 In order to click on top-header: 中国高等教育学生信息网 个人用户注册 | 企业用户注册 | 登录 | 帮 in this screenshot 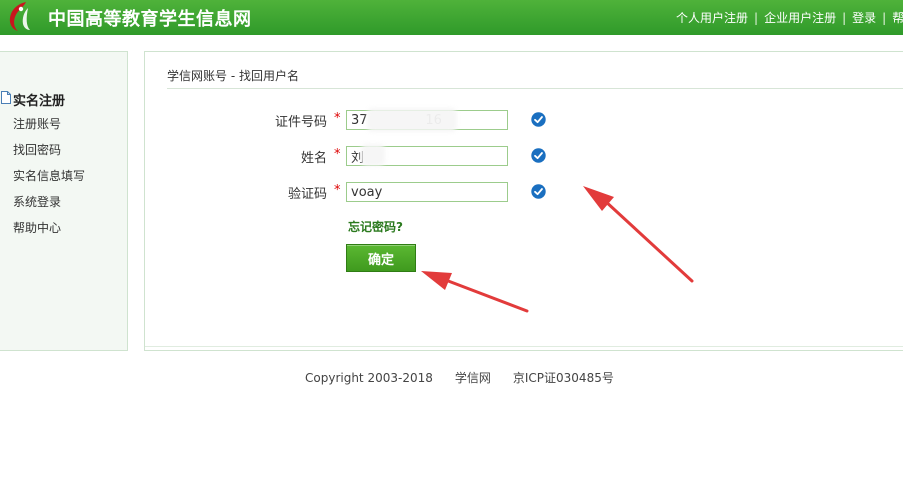, I will do `click(451, 17)`.